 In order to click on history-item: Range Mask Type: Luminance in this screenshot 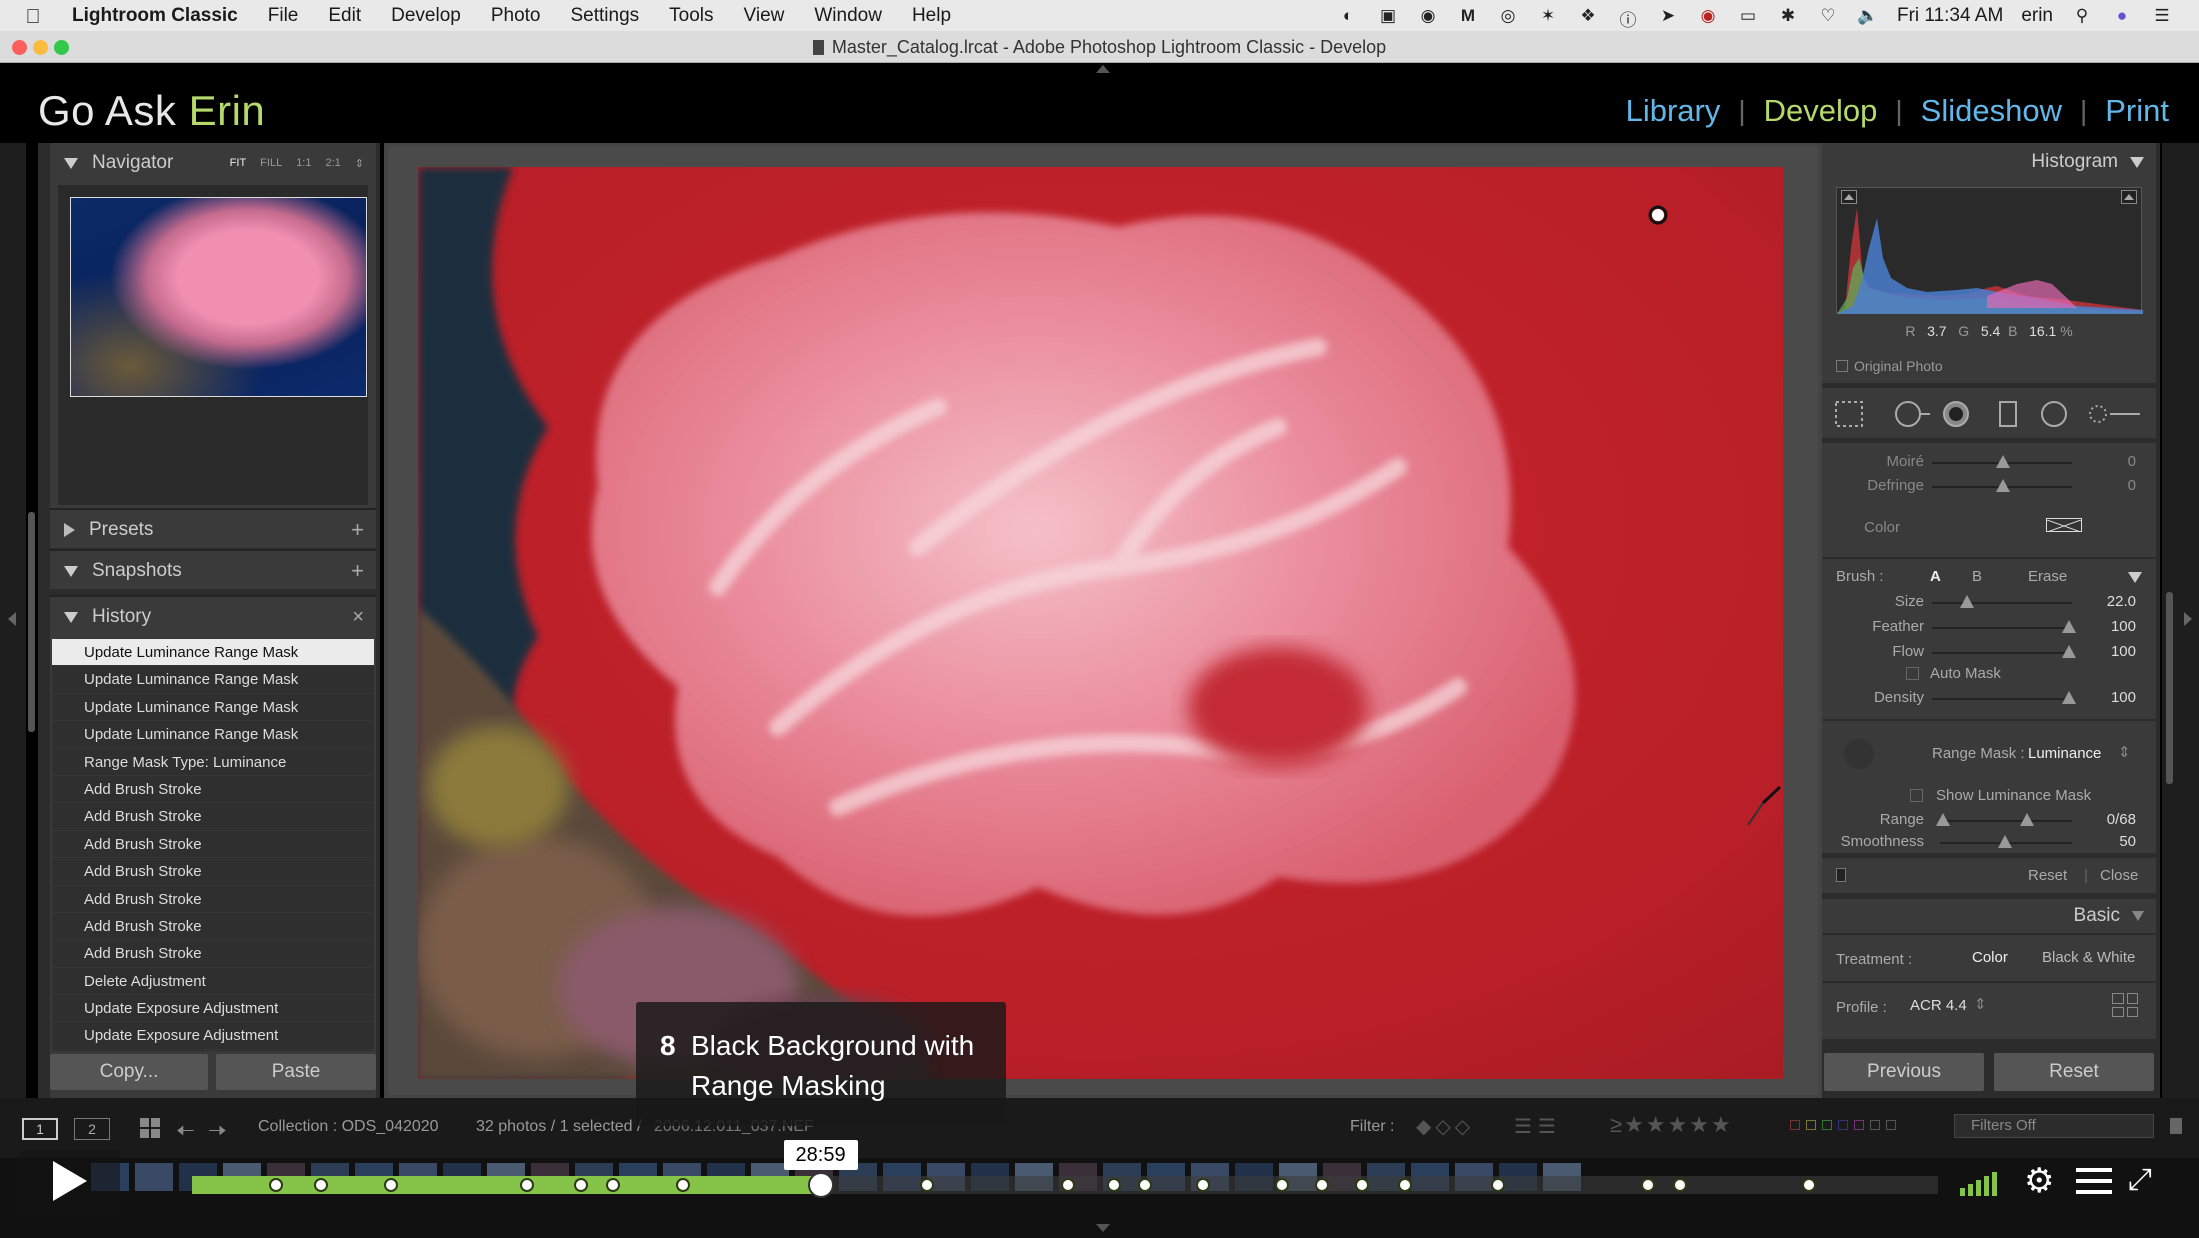, I will do `click(213, 762)`.